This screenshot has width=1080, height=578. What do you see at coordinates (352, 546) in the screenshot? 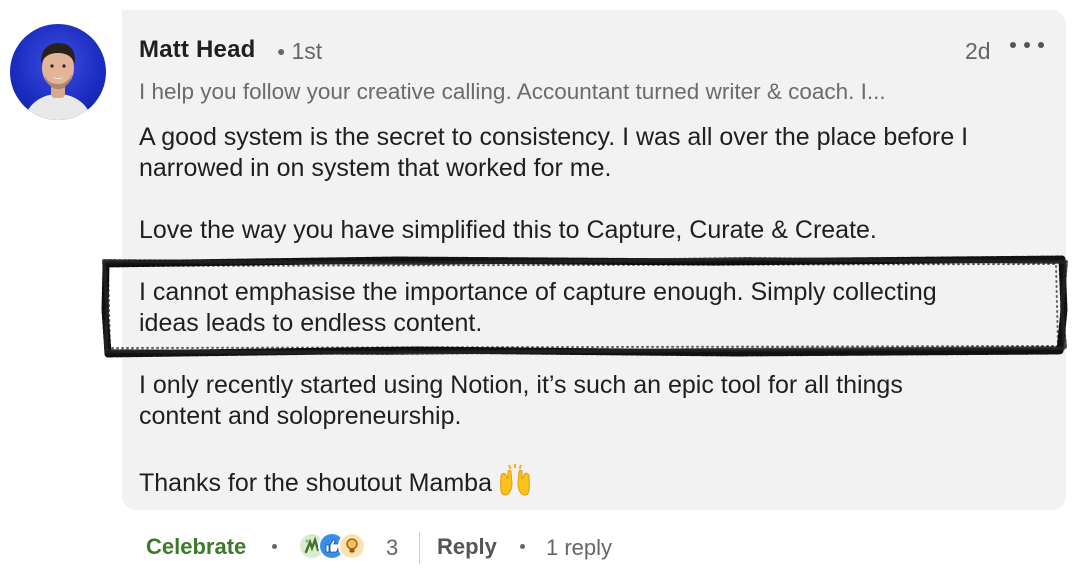
I see `insightful-reaction-icon` at bounding box center [352, 546].